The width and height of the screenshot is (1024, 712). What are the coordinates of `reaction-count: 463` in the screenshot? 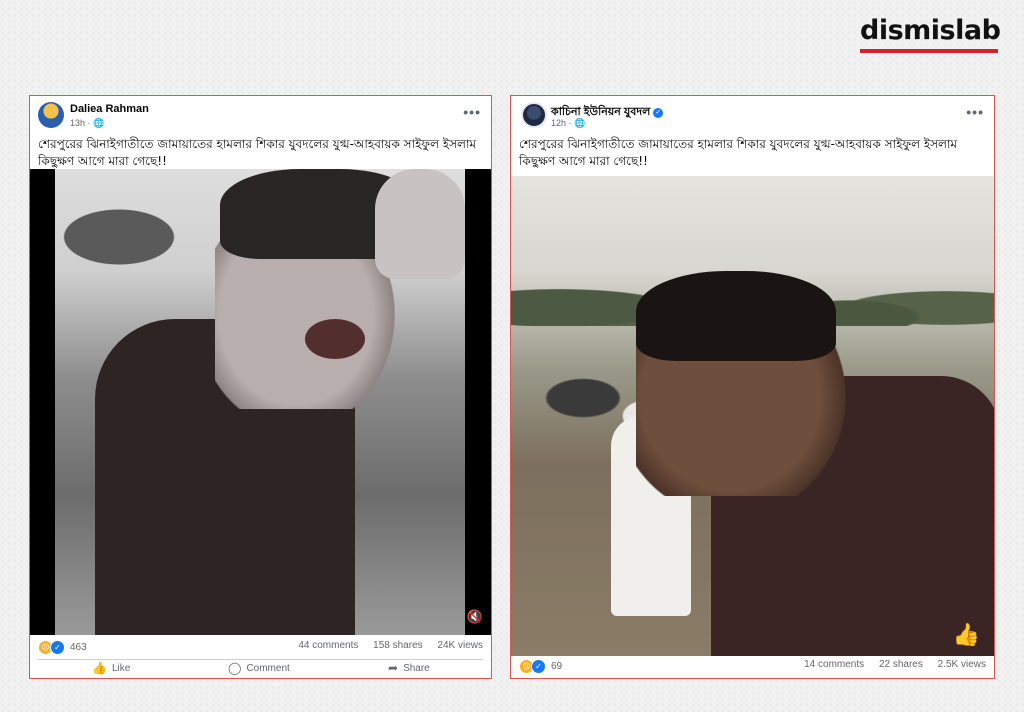 It's located at (78, 647).